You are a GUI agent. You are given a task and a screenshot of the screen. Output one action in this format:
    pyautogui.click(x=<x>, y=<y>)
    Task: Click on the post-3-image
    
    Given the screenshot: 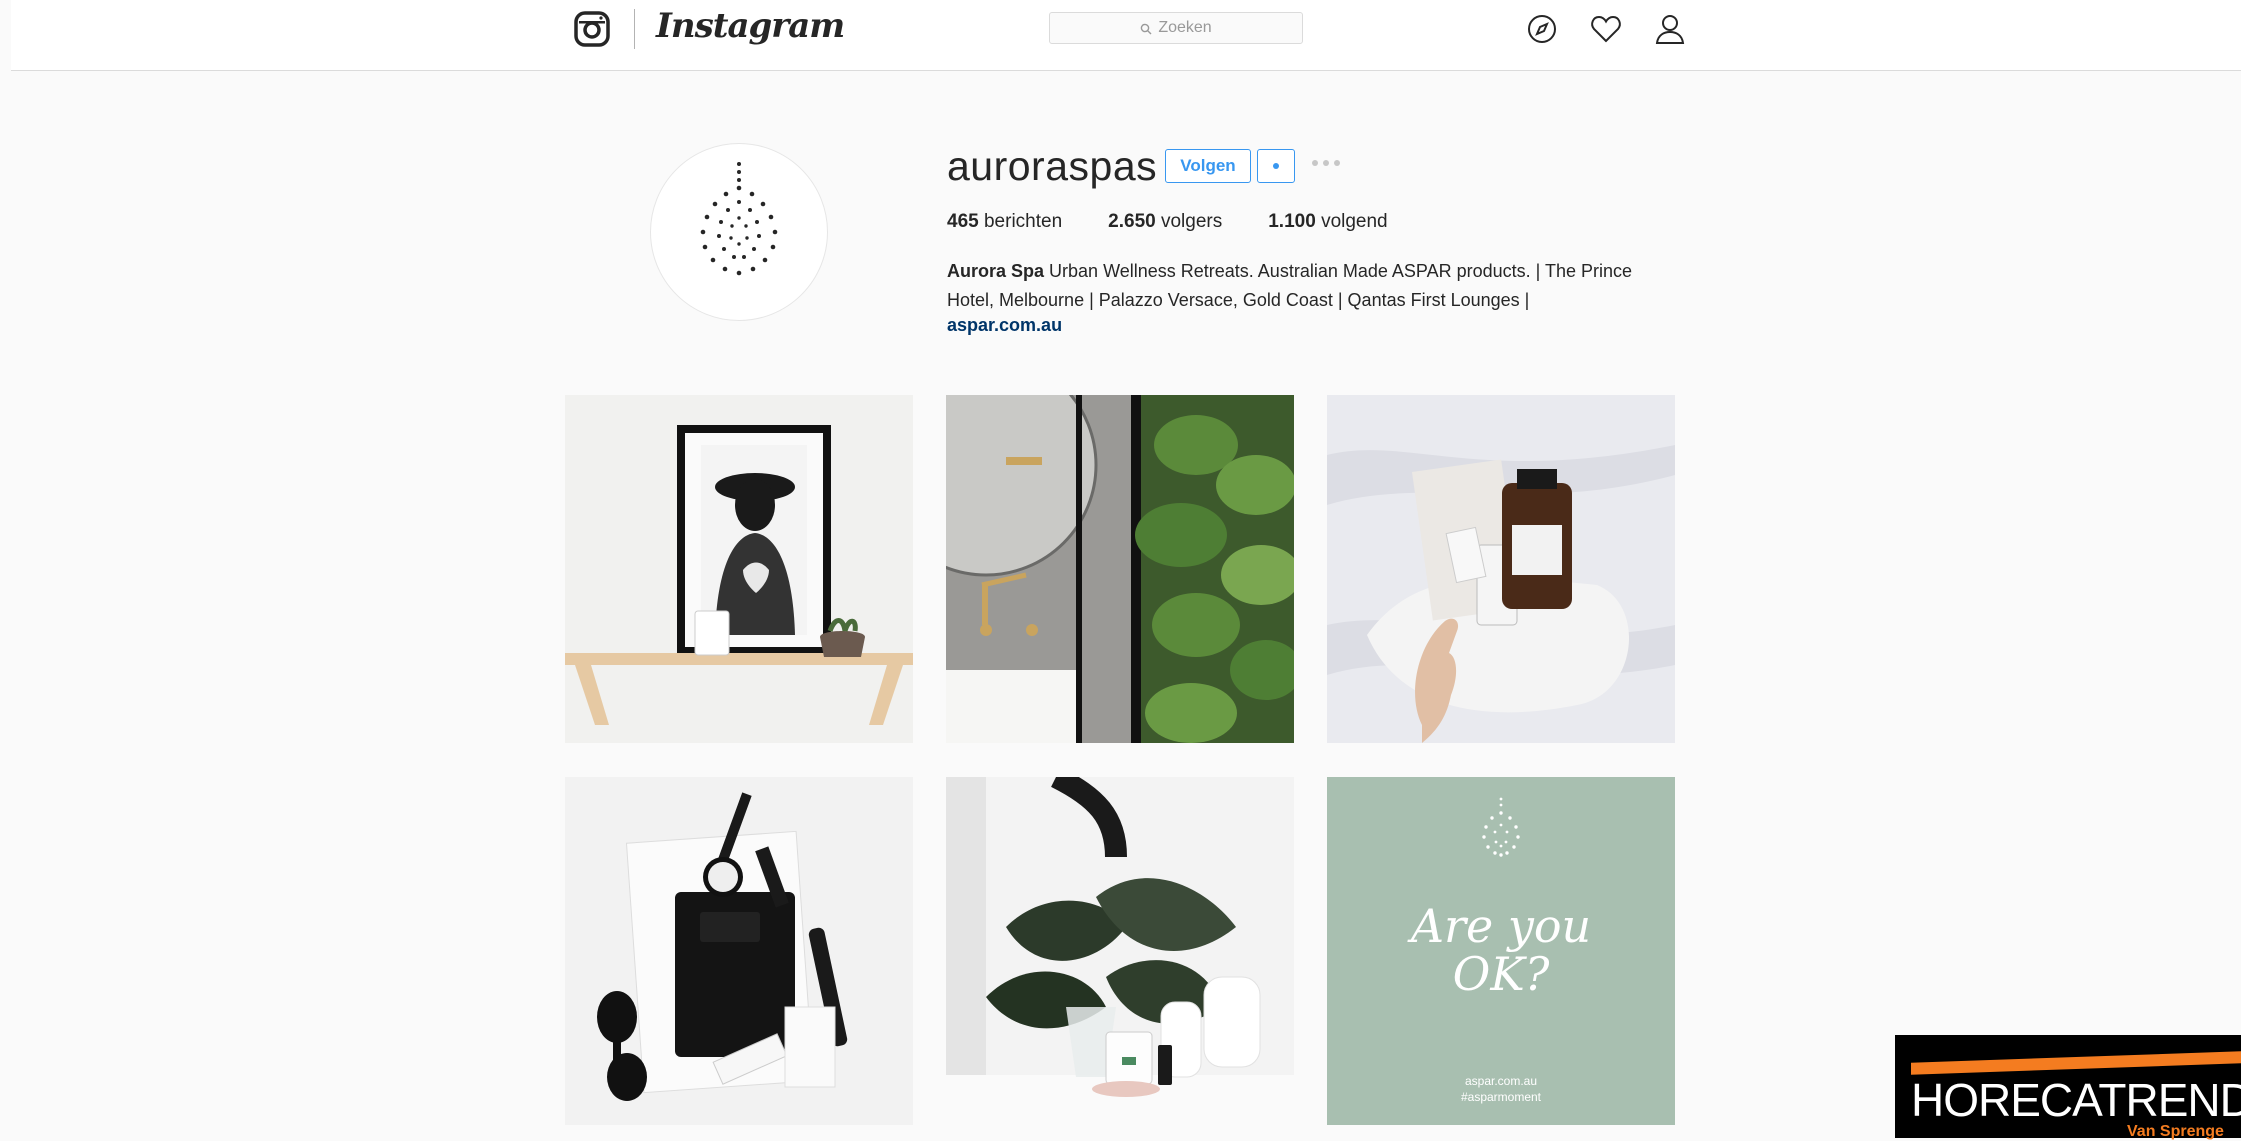 What is the action you would take?
    pyautogui.click(x=1501, y=569)
    